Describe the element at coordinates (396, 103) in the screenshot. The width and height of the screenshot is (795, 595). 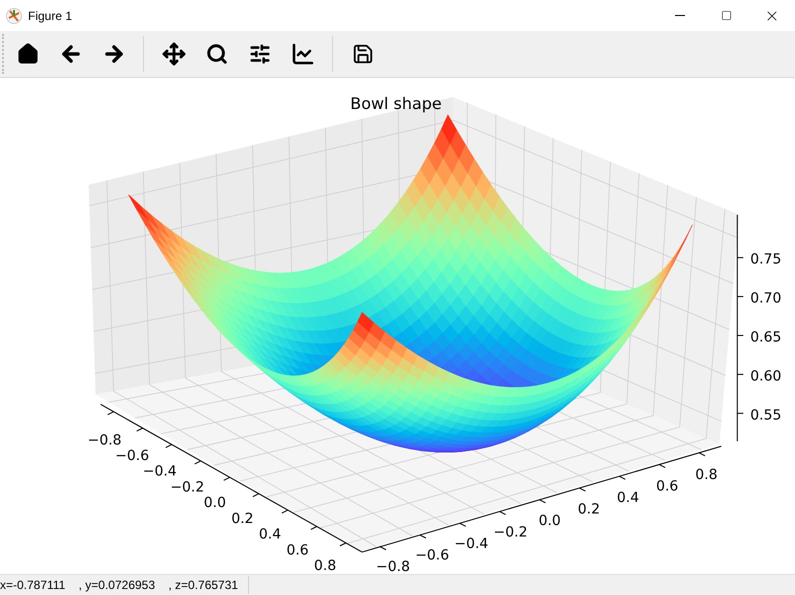
I see `plot-title: Bowl shape` at that location.